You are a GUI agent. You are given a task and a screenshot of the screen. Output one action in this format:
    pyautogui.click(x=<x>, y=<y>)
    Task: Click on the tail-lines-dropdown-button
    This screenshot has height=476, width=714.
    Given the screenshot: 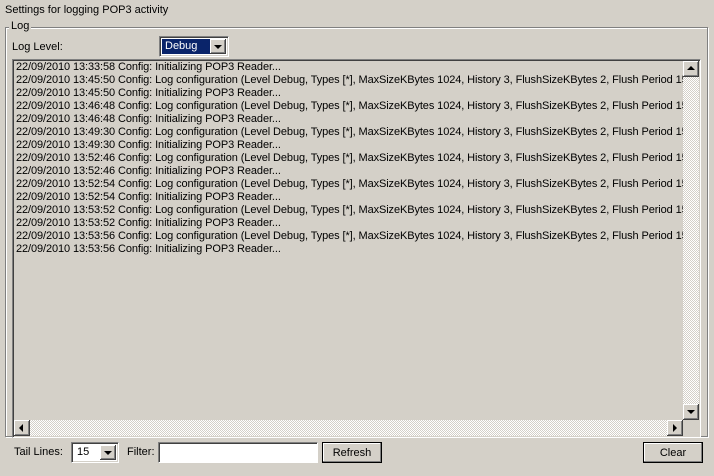 What is the action you would take?
    pyautogui.click(x=108, y=452)
    